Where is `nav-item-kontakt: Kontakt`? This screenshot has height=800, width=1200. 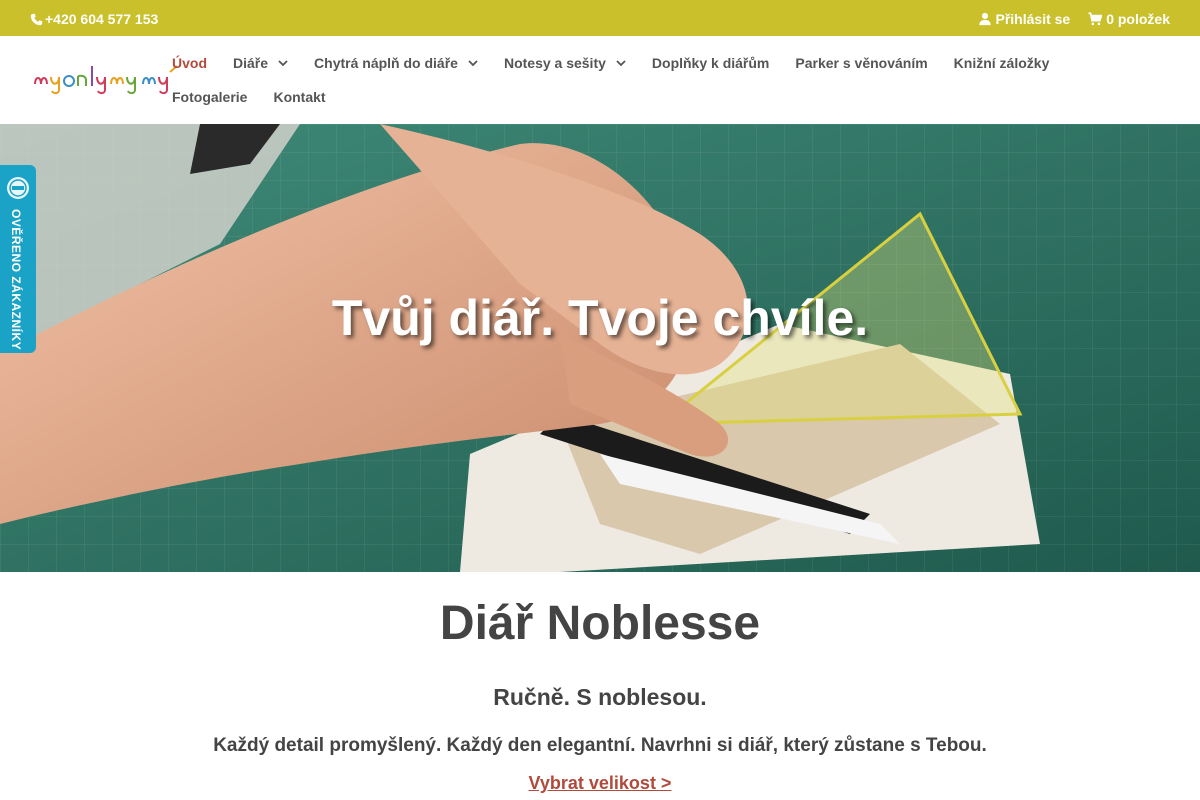
nav-item-kontakt: Kontakt is located at coordinates (299, 97).